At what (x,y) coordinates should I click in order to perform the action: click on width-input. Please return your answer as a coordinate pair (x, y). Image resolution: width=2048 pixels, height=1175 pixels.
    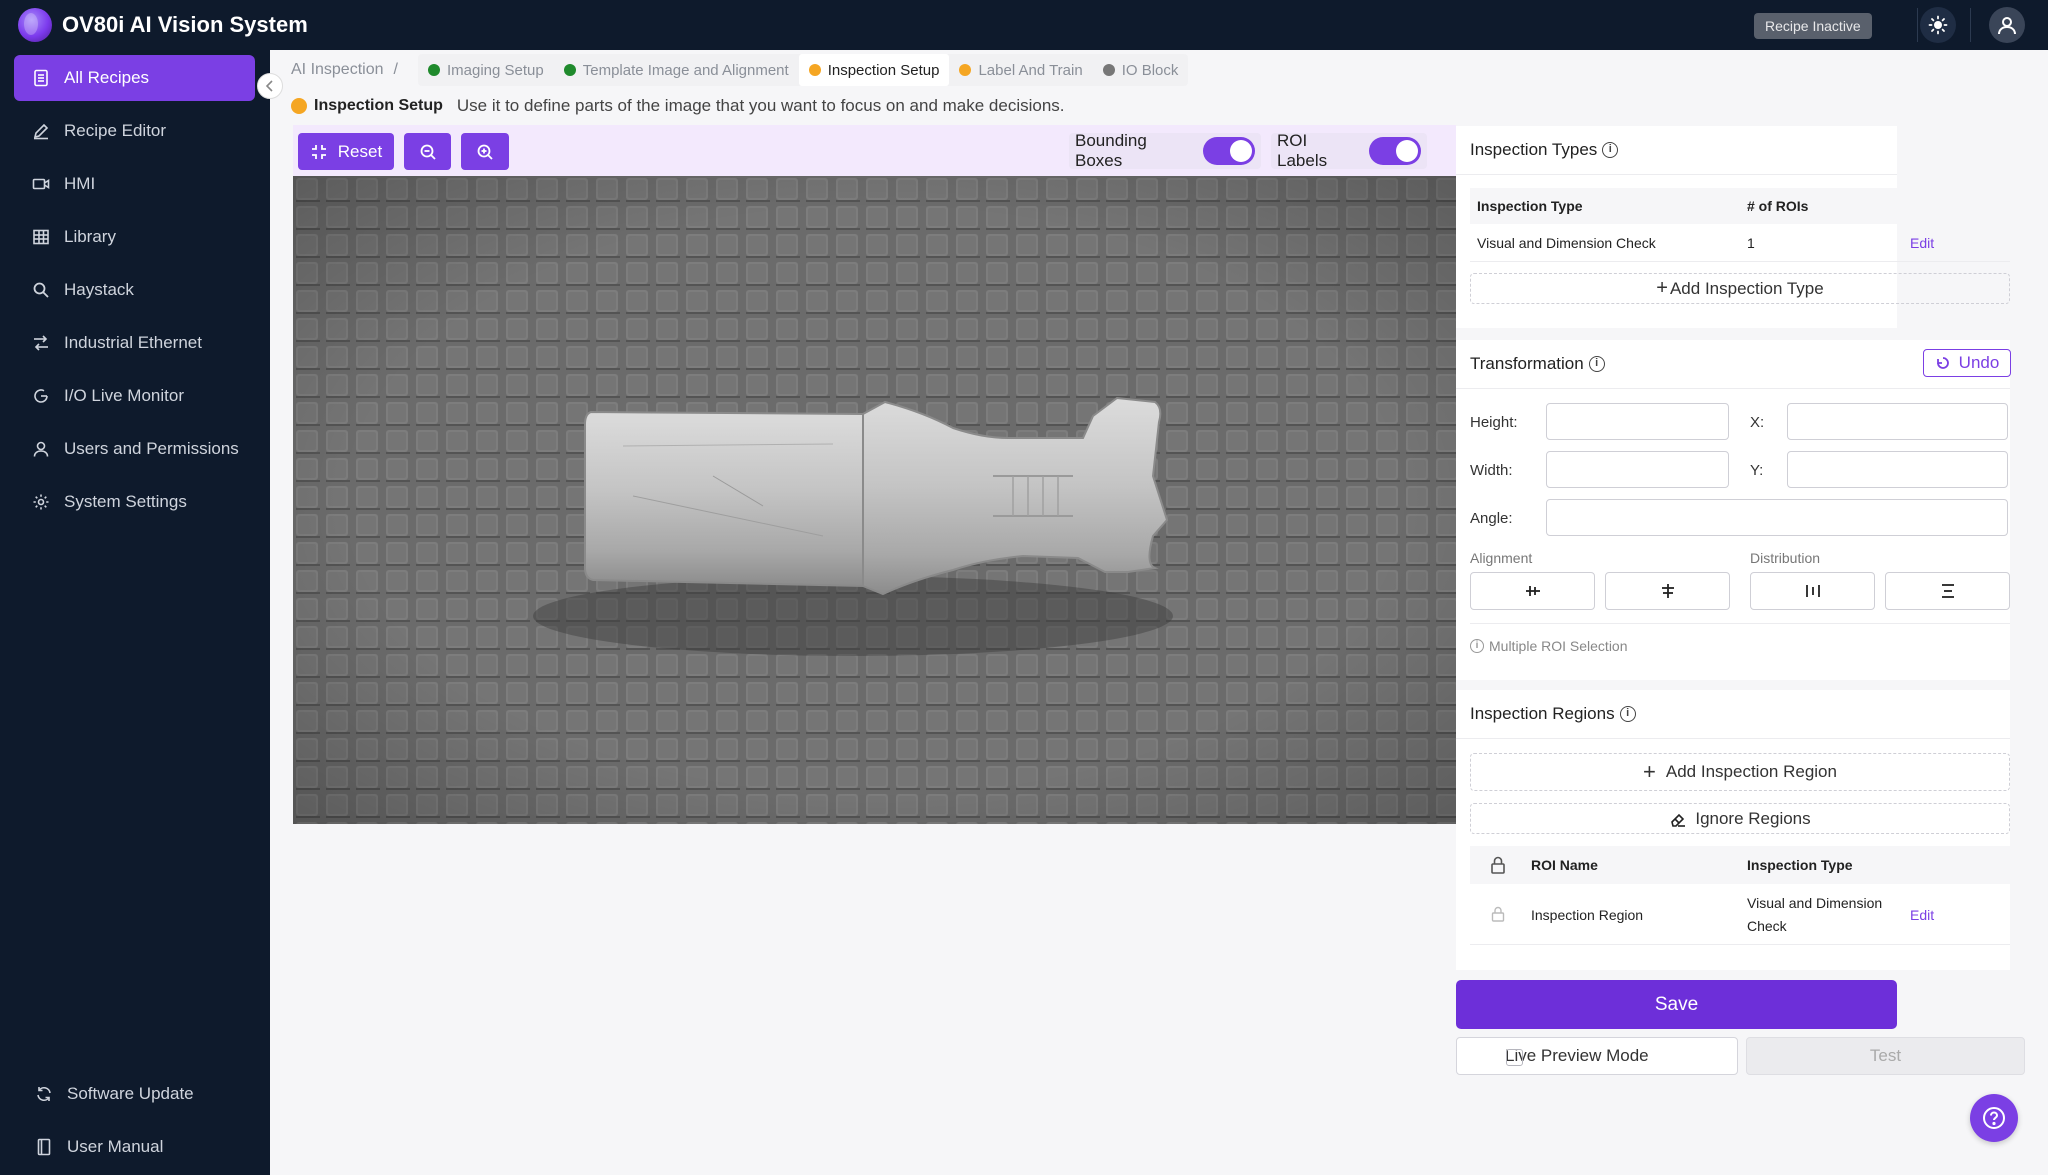
    Looking at the image, I should click on (1637, 469).